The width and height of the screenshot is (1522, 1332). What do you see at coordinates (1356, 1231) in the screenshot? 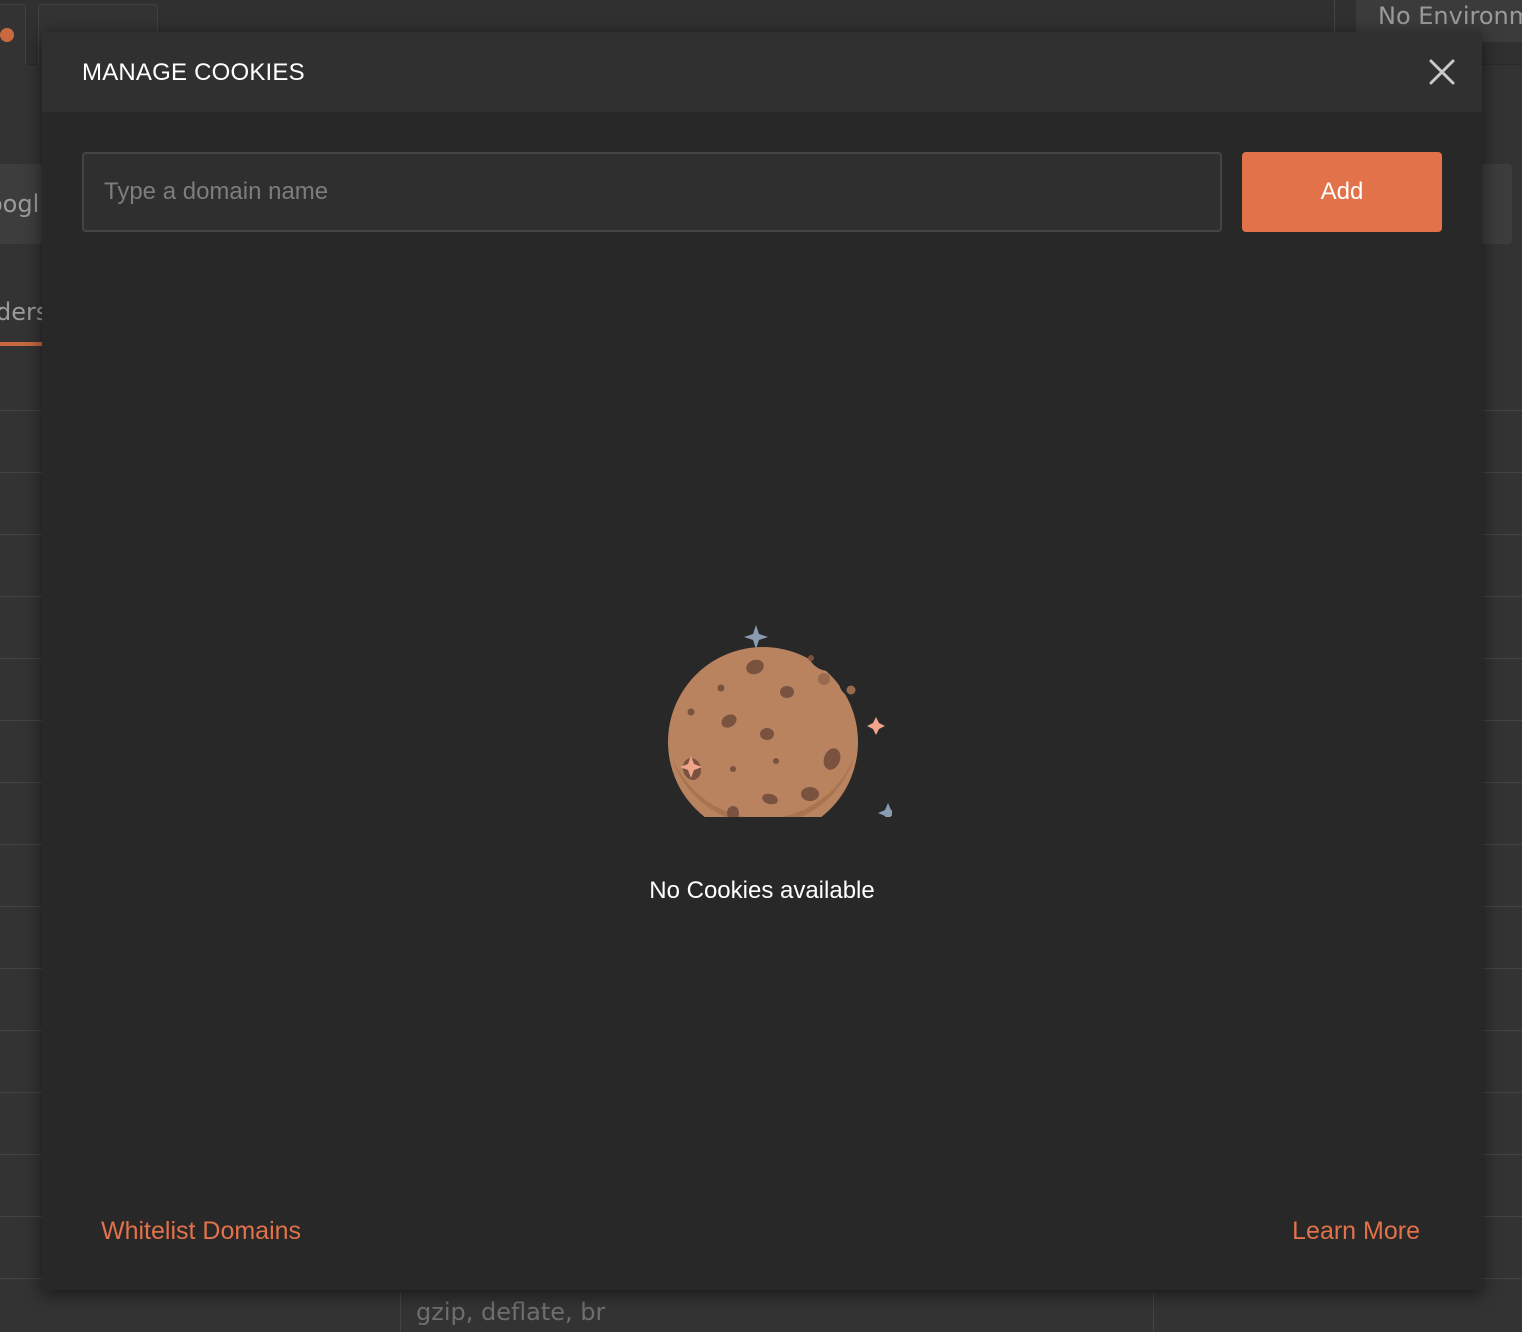
I see `learn-more-link: Learn More` at bounding box center [1356, 1231].